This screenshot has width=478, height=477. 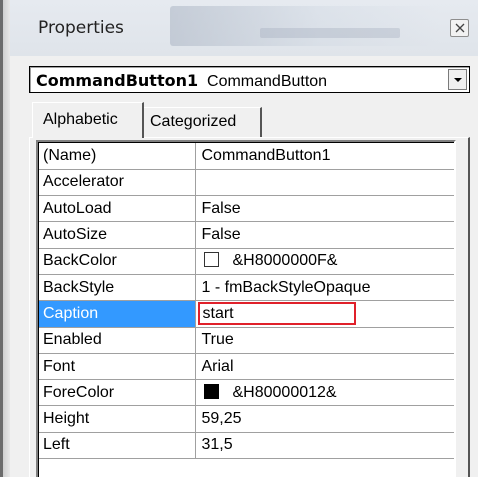 I want to click on tab-alphabetic-label: Alphabetic, so click(x=80, y=119).